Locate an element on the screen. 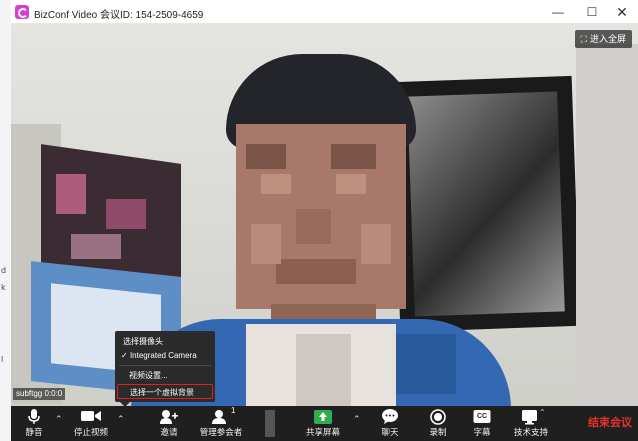  tech-support-icon is located at coordinates (529, 417).